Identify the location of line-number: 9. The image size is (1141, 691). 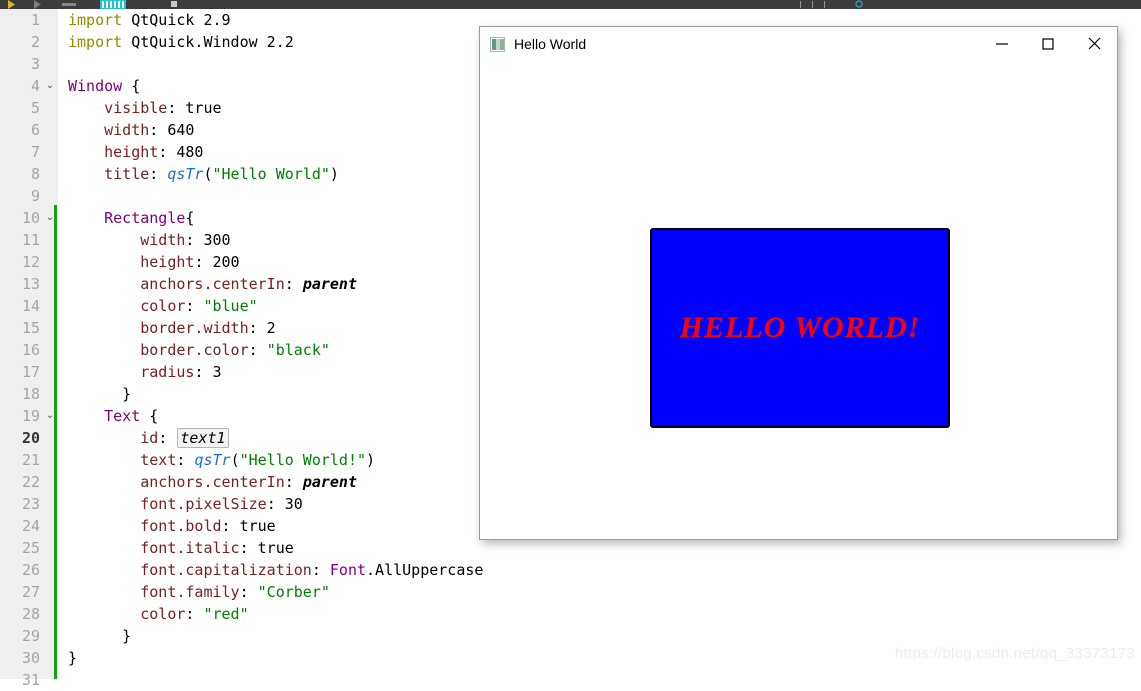
(35, 196).